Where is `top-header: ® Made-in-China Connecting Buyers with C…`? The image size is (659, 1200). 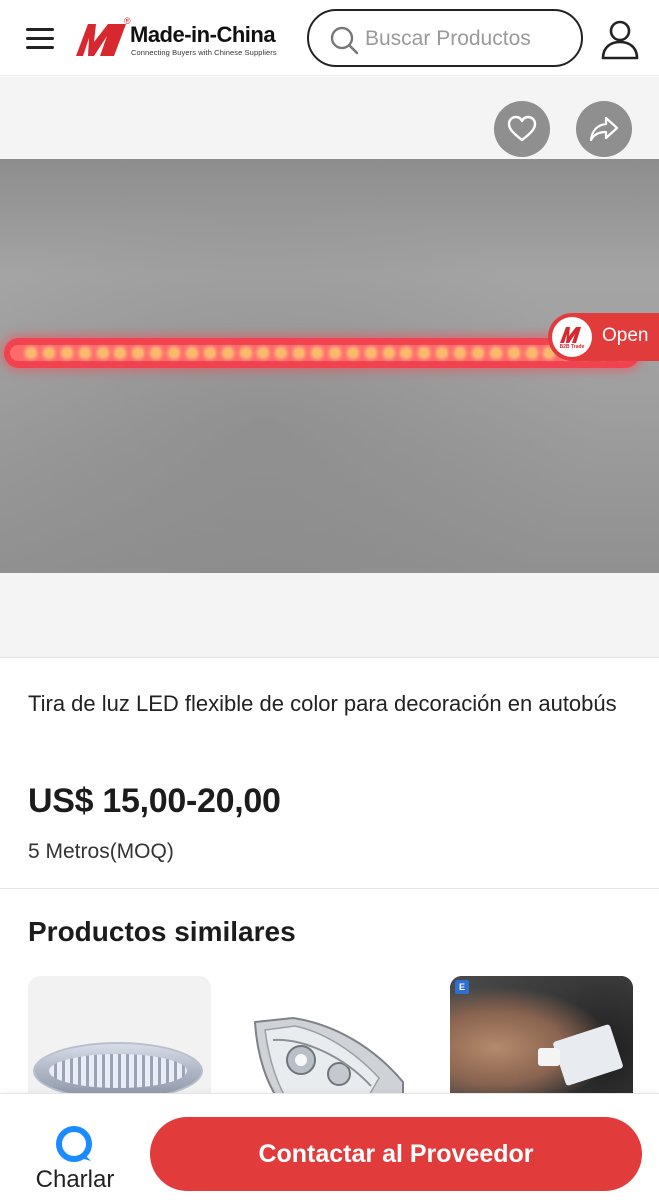
top-header: ® Made-in-China Connecting Buyers with C… is located at coordinates (329, 38).